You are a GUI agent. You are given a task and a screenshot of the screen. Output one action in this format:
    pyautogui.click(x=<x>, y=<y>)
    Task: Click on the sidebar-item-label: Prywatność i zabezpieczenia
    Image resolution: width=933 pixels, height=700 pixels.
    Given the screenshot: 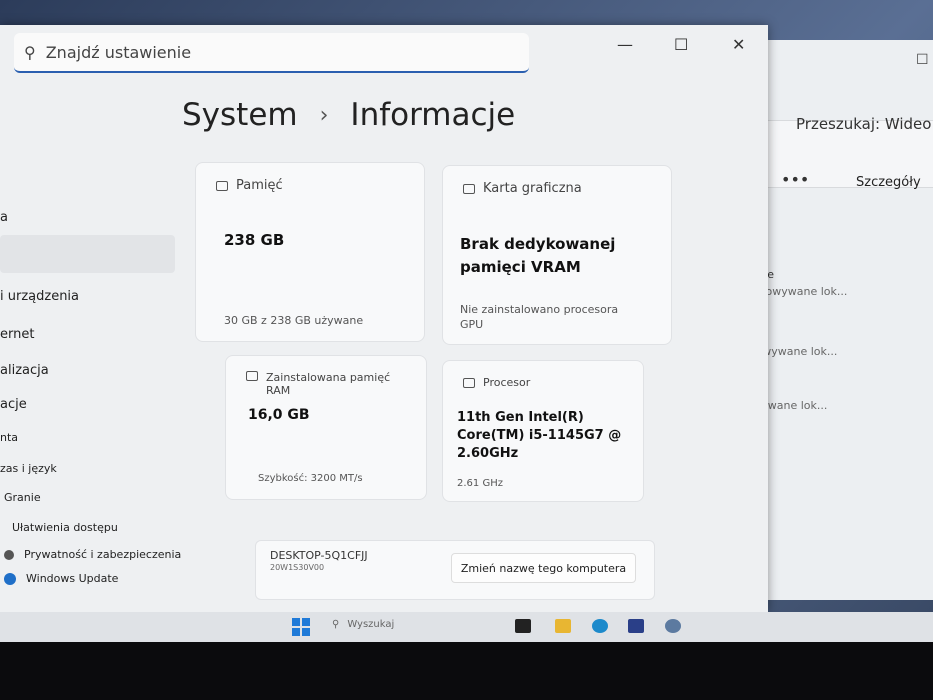 What is the action you would take?
    pyautogui.click(x=103, y=554)
    